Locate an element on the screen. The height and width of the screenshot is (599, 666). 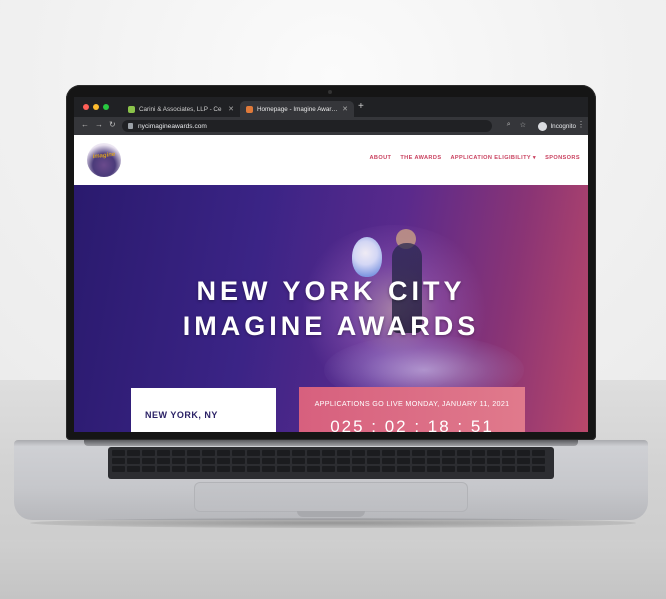
new-tab-button: + is located at coordinates (361, 106).